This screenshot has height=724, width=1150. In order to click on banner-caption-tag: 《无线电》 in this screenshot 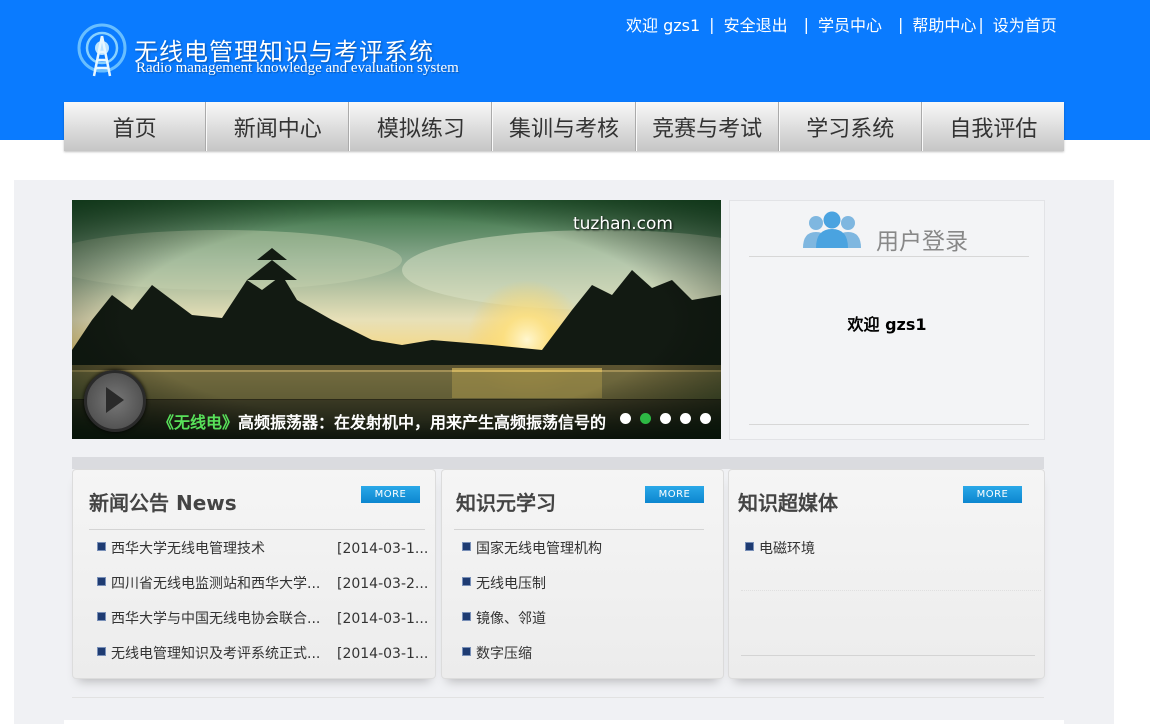, I will do `click(198, 422)`.